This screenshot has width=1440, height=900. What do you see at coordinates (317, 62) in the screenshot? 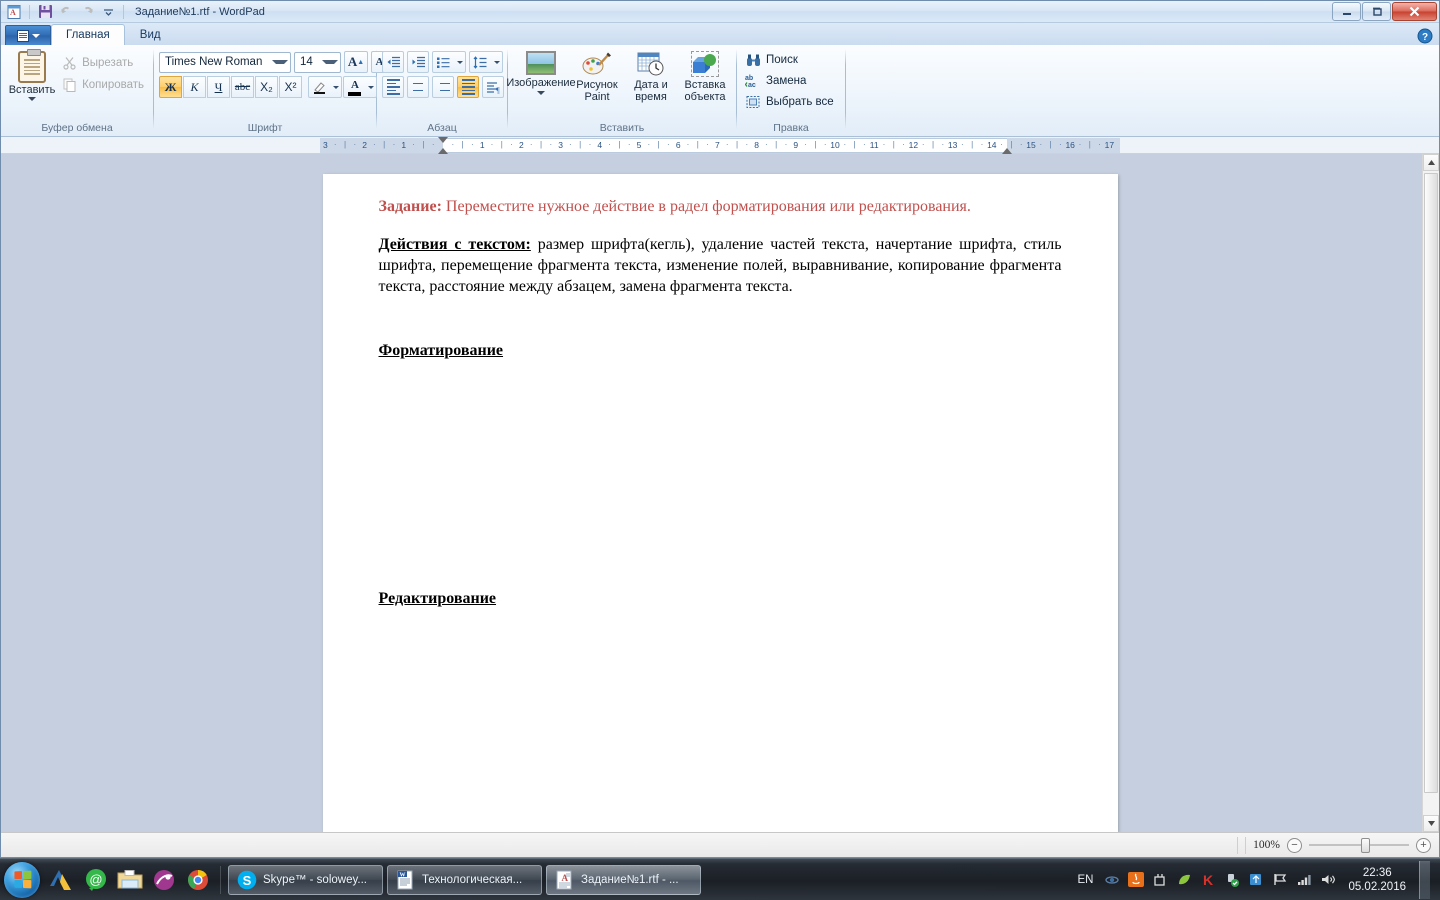
I see `font-size-select: 14` at bounding box center [317, 62].